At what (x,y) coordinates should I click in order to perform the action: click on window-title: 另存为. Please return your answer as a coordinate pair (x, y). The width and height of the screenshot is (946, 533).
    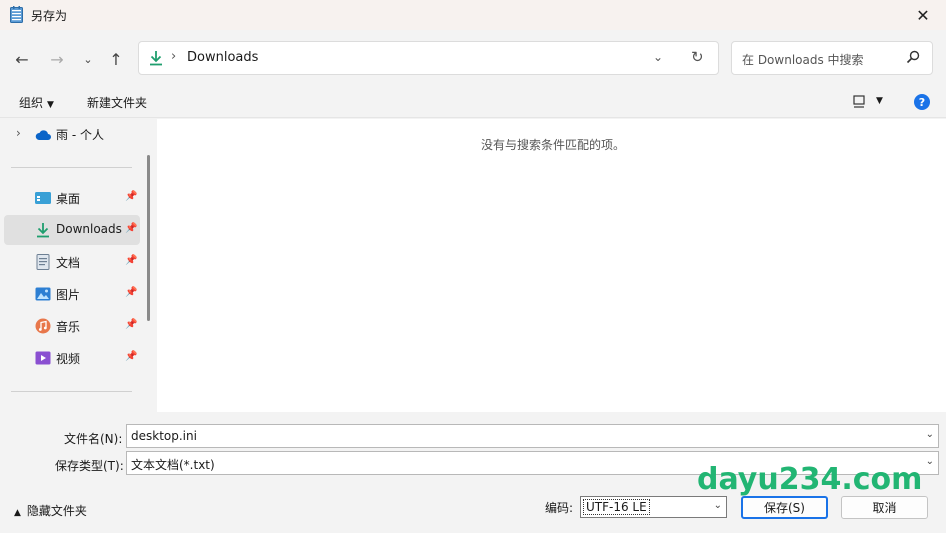
    Looking at the image, I should click on (49, 16).